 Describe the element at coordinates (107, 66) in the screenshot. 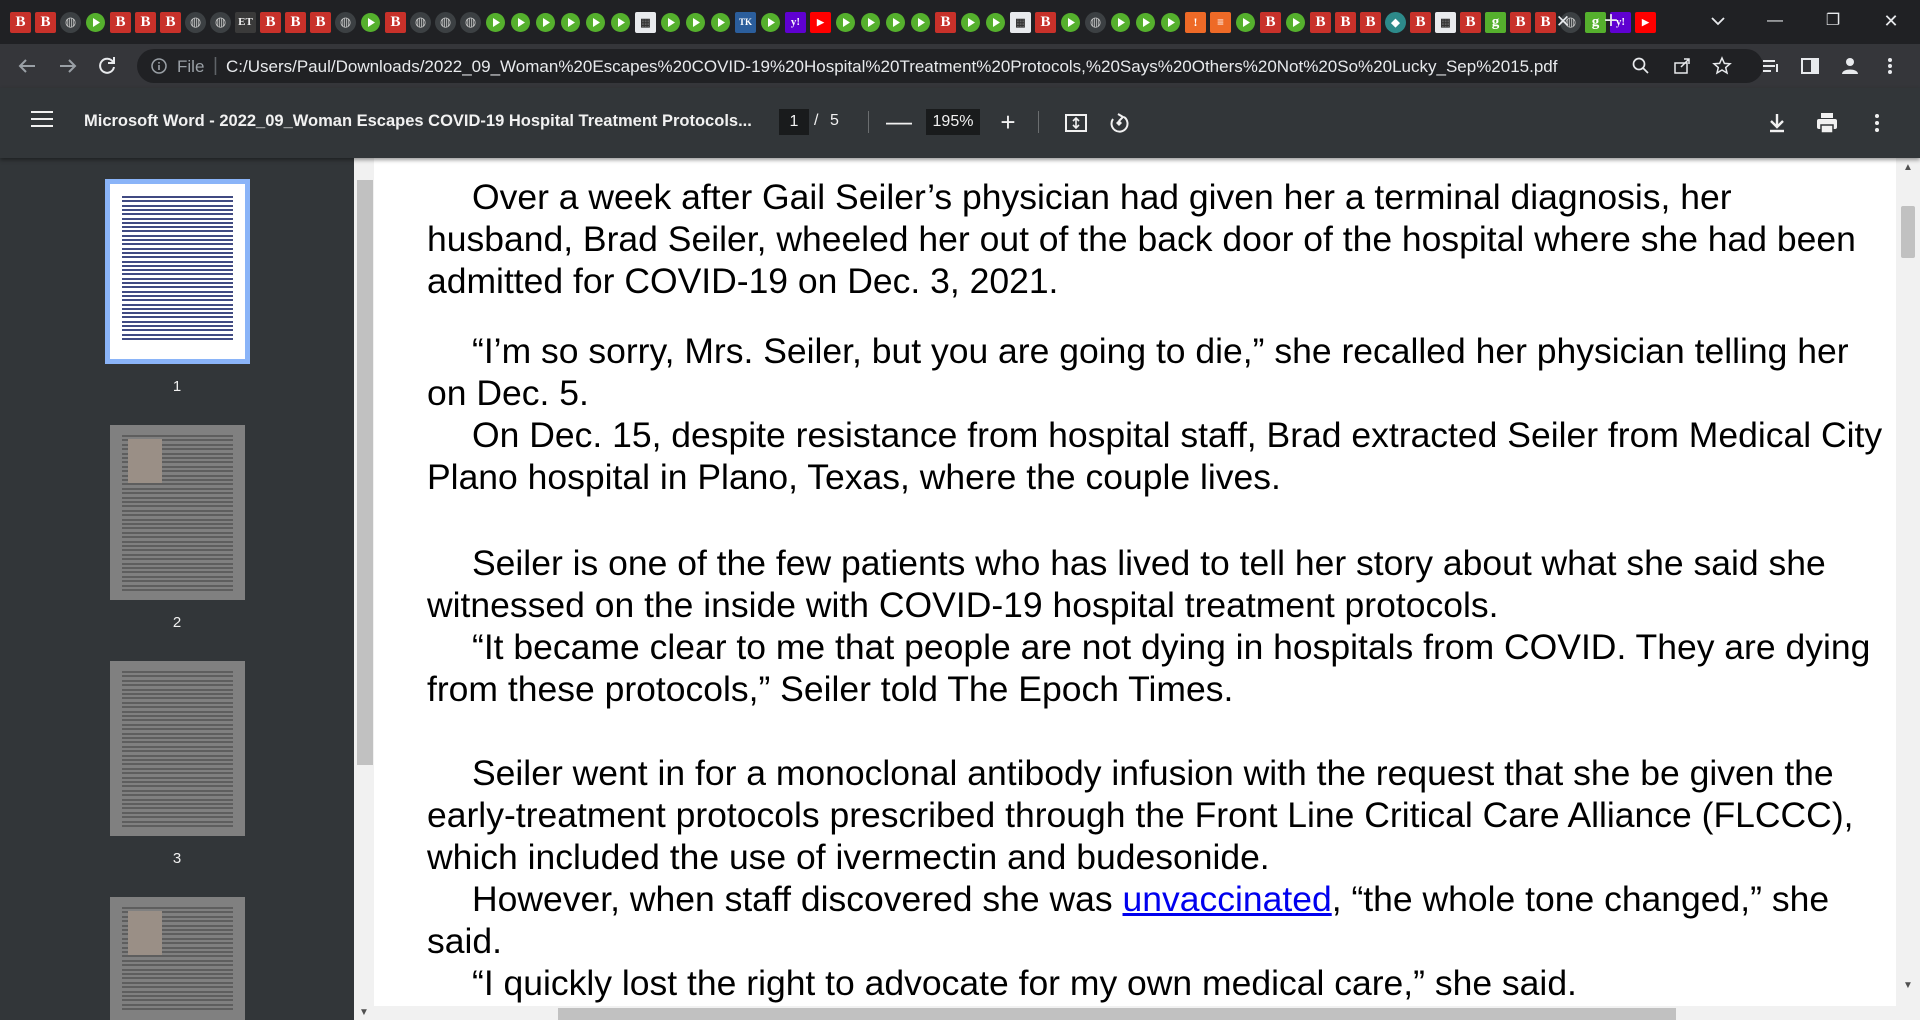

I see `reload-button` at that location.